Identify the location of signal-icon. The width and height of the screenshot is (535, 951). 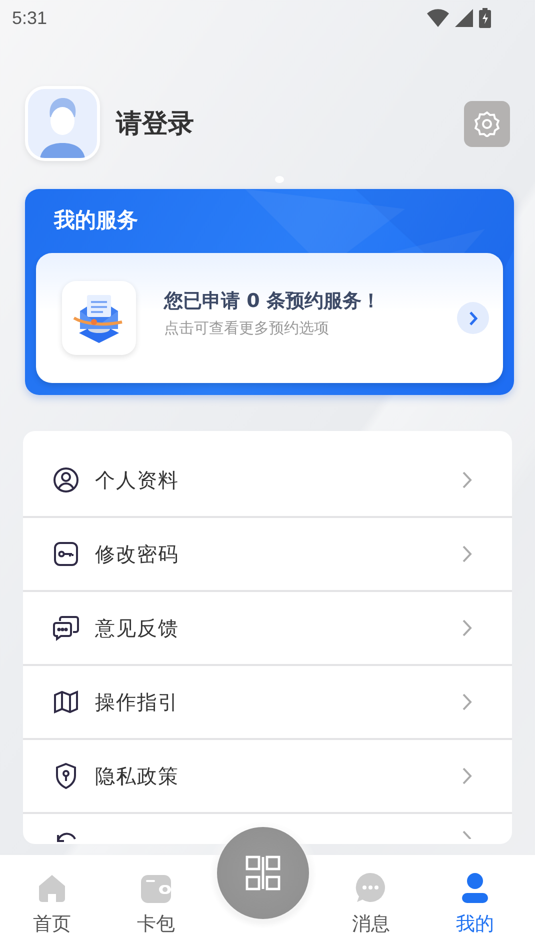
(464, 18).